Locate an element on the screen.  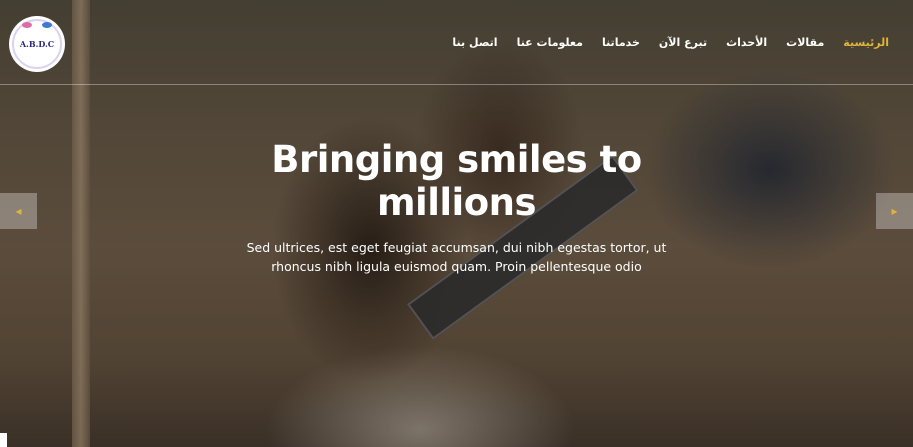
logo-ring is located at coordinates (37, 44).